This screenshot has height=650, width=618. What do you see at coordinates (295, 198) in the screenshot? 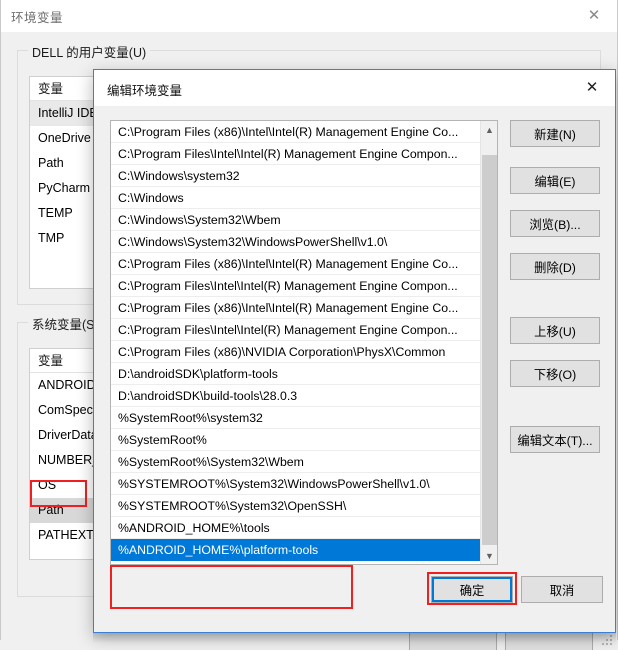
I see `path-row: C:\Windows` at bounding box center [295, 198].